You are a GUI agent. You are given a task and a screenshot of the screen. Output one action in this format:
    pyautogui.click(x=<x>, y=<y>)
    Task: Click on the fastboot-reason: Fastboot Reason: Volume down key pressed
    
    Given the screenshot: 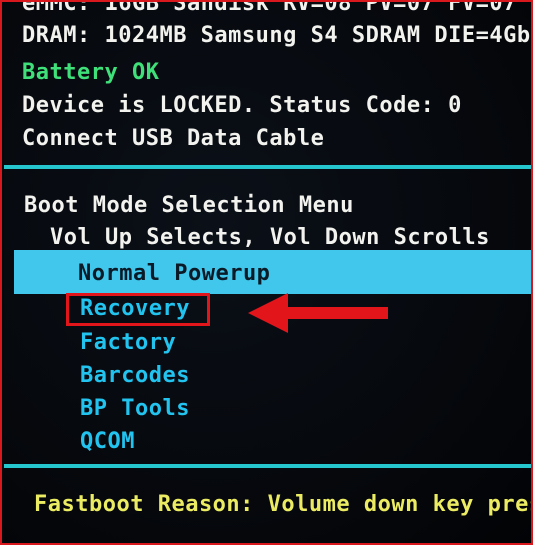 What is the action you would take?
    pyautogui.click(x=283, y=504)
    